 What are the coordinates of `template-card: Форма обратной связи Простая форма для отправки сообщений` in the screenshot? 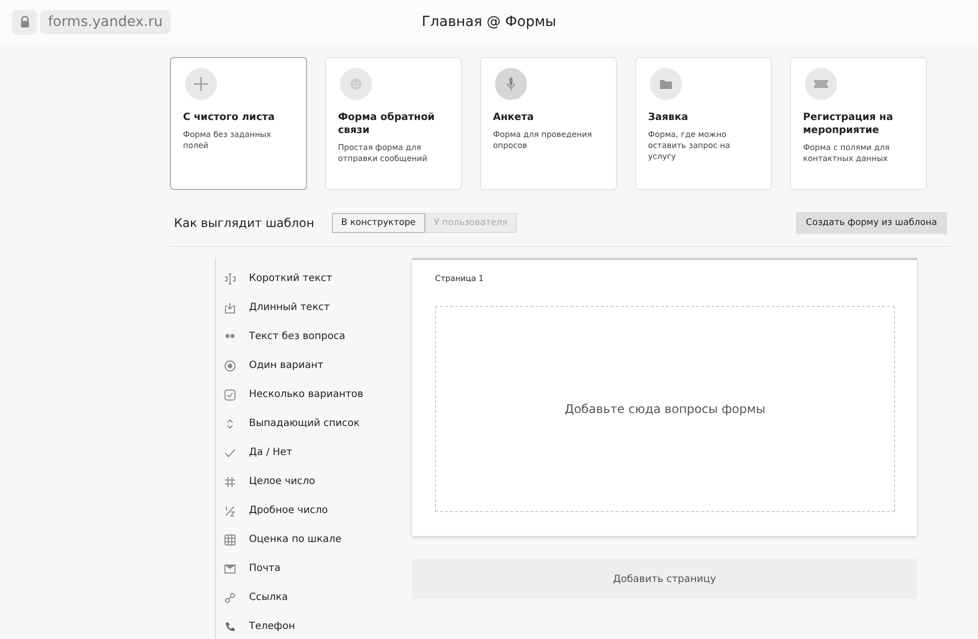 It's located at (393, 123).